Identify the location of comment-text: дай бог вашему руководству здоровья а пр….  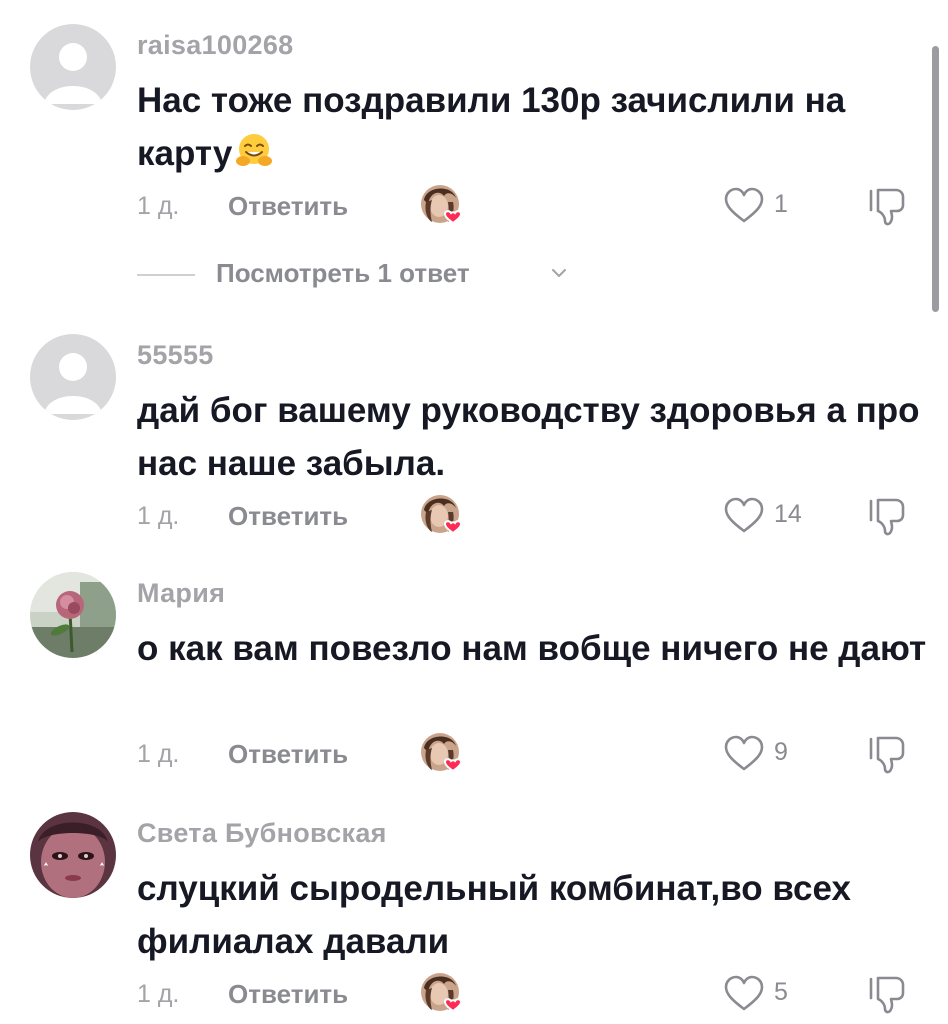
(528, 437).